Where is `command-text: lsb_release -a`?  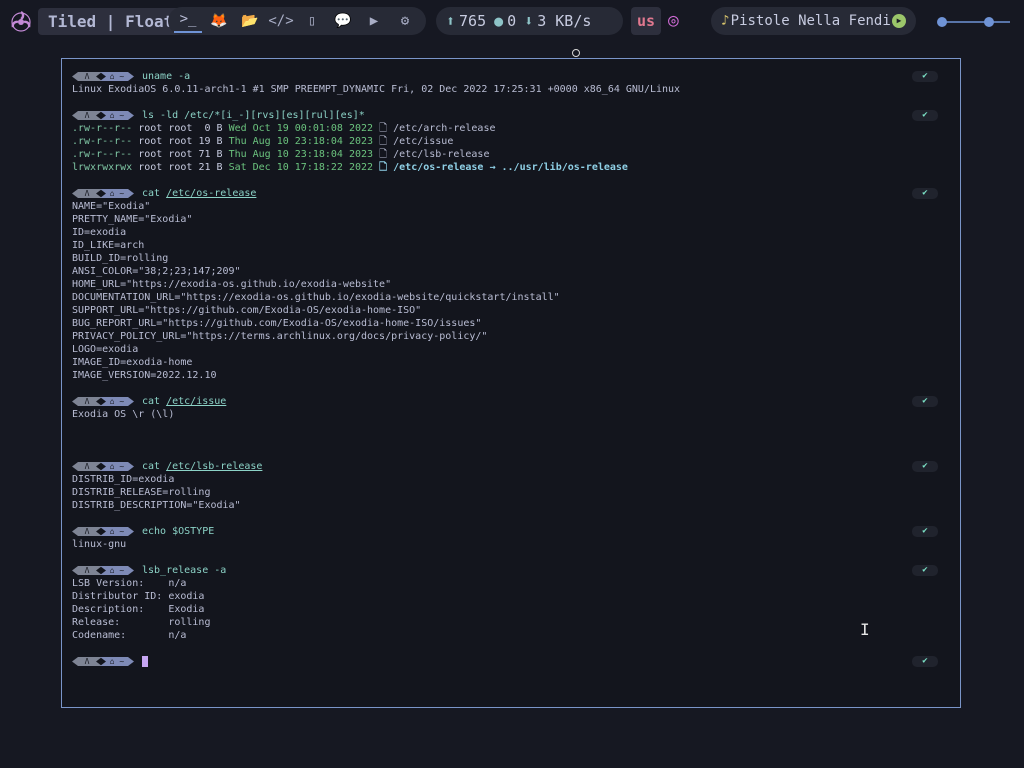
command-text: lsb_release -a is located at coordinates (184, 570).